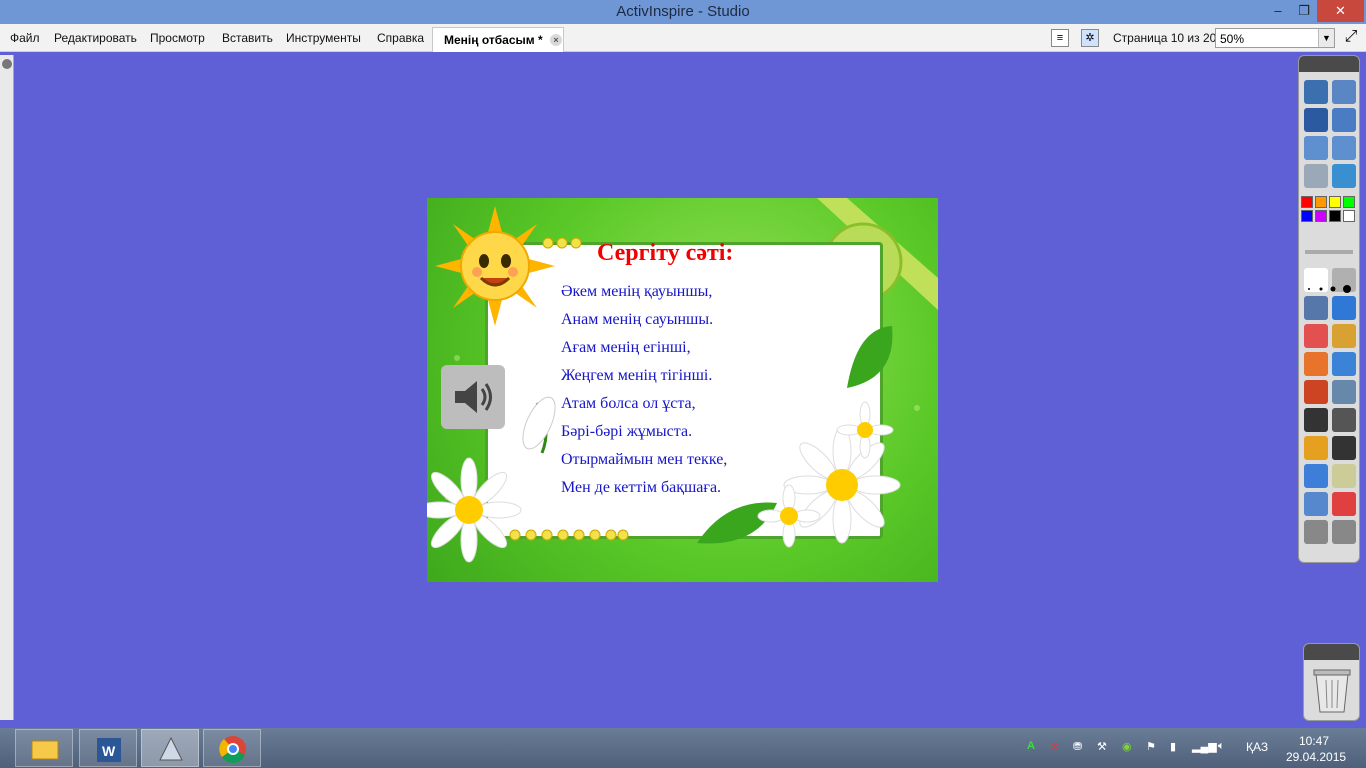  I want to click on clock: 10:47 29.04.2015, so click(1316, 749).